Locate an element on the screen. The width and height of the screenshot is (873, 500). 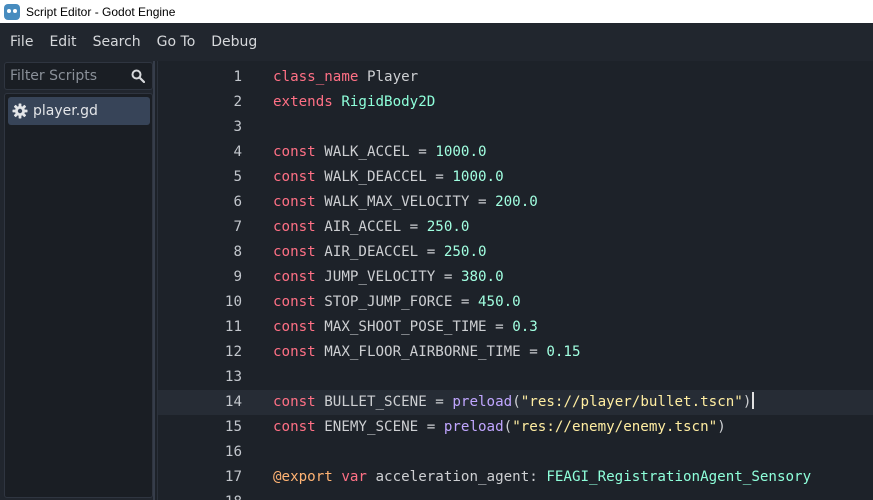
line-number: 3 is located at coordinates (237, 127).